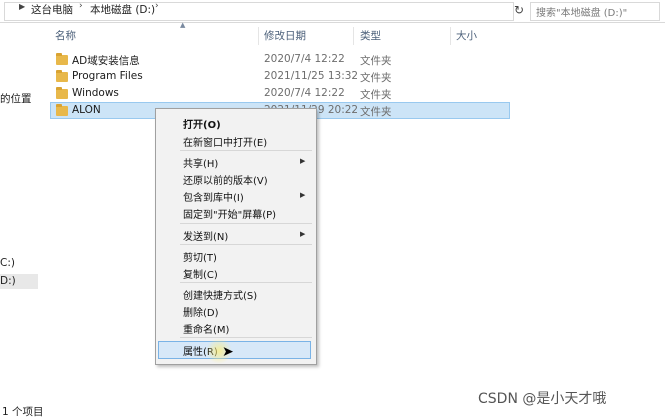 The height and width of the screenshot is (419, 665). What do you see at coordinates (23, 412) in the screenshot?
I see `status-item-count: 1 个项目` at bounding box center [23, 412].